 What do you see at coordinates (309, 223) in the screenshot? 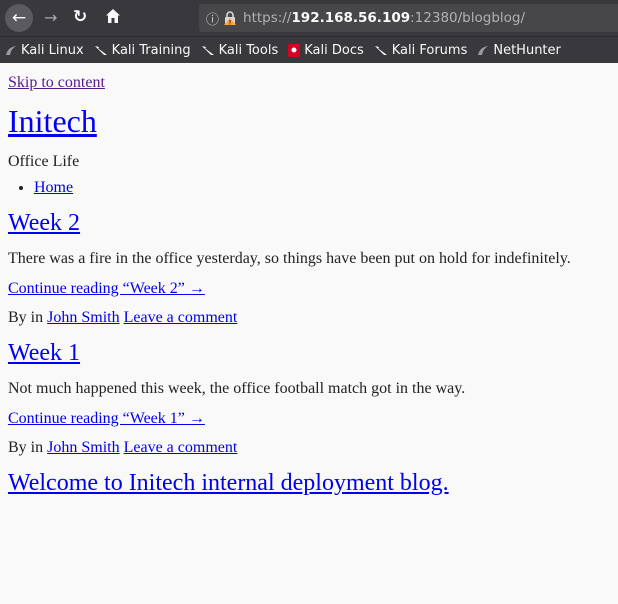
I see `post-title: Week 2` at bounding box center [309, 223].